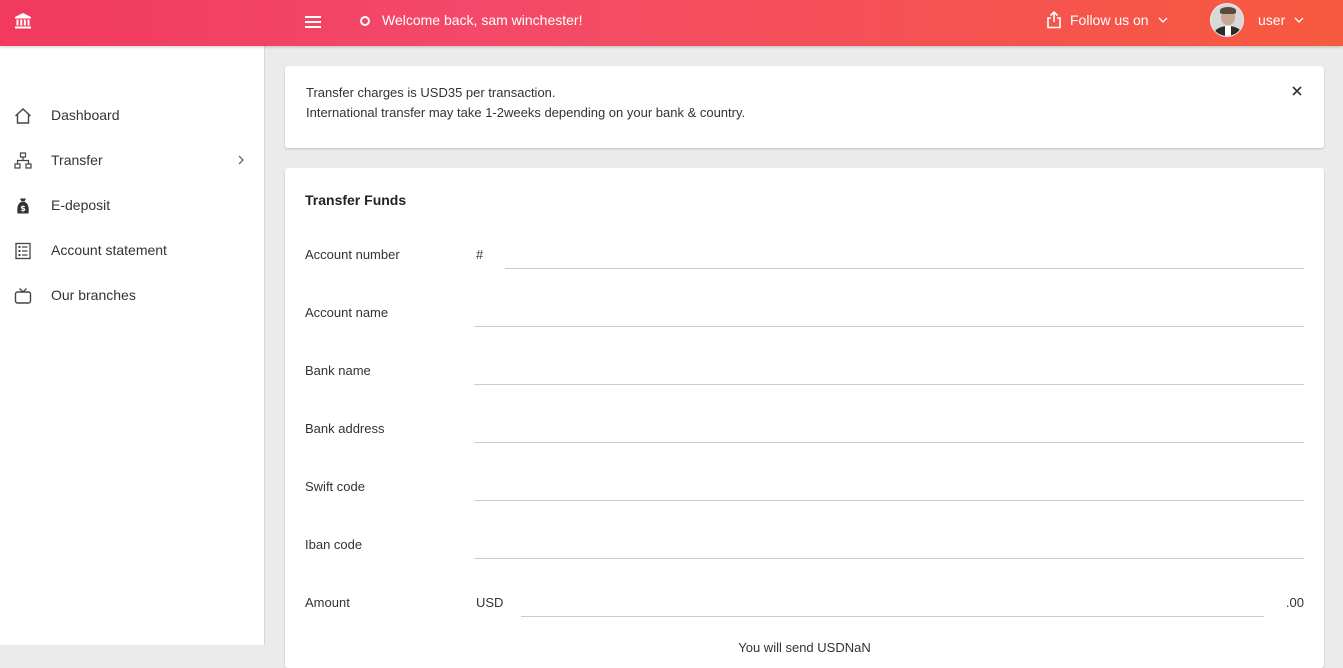 Image resolution: width=1343 pixels, height=668 pixels. I want to click on follow-us-dropdown: Follow us on, so click(1107, 20).